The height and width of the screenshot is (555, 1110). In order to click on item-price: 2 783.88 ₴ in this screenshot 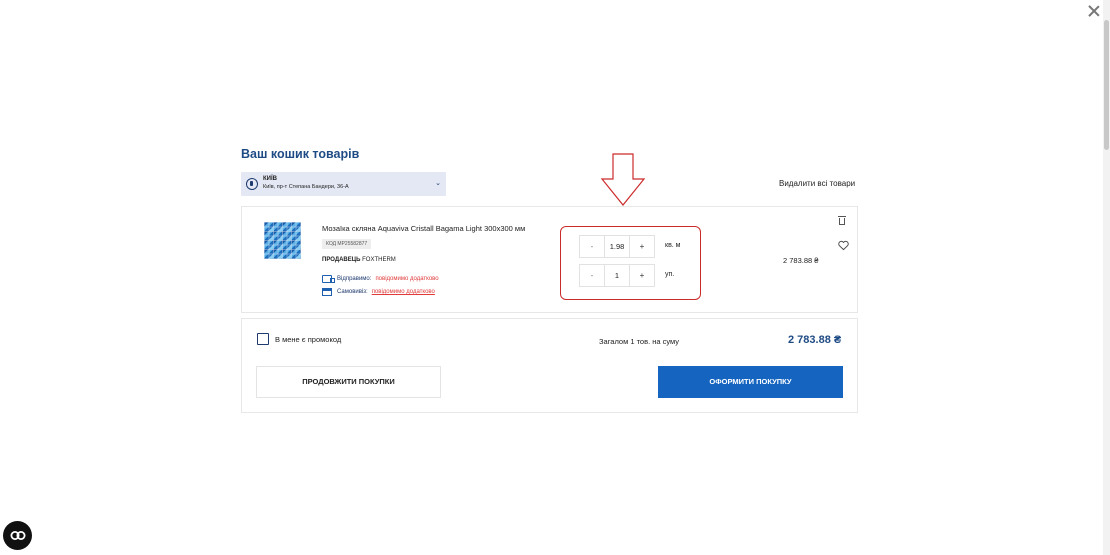, I will do `click(801, 260)`.